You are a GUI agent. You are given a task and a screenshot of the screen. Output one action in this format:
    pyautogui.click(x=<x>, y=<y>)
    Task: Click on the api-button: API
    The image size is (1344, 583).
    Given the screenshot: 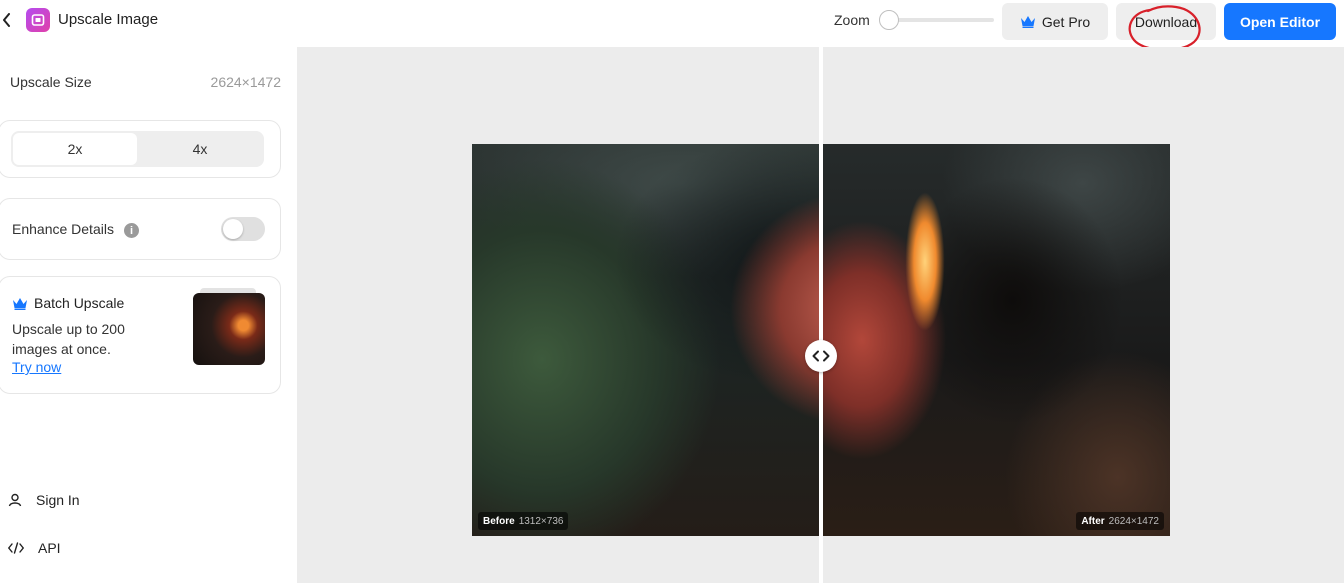 What is the action you would take?
    pyautogui.click(x=34, y=548)
    